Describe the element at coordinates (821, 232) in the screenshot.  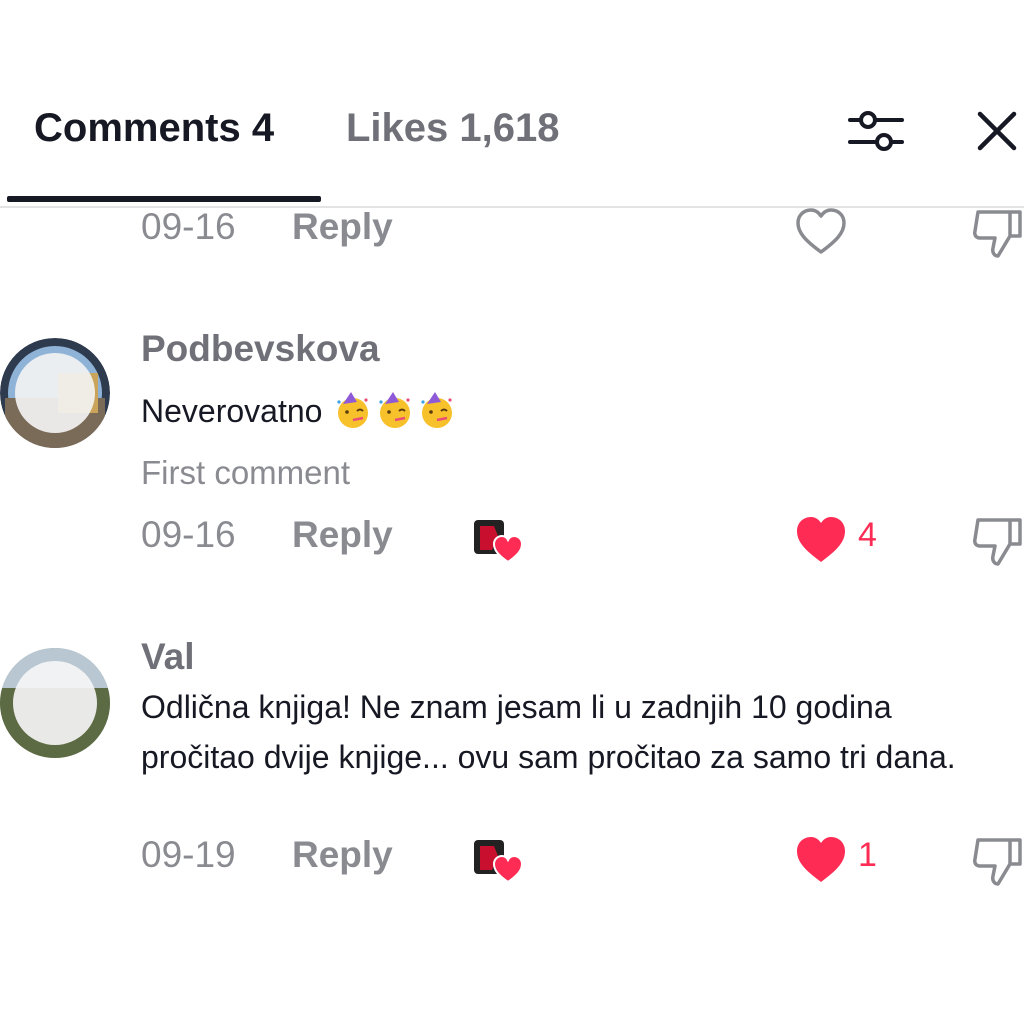
I see `heart-outline-icon` at that location.